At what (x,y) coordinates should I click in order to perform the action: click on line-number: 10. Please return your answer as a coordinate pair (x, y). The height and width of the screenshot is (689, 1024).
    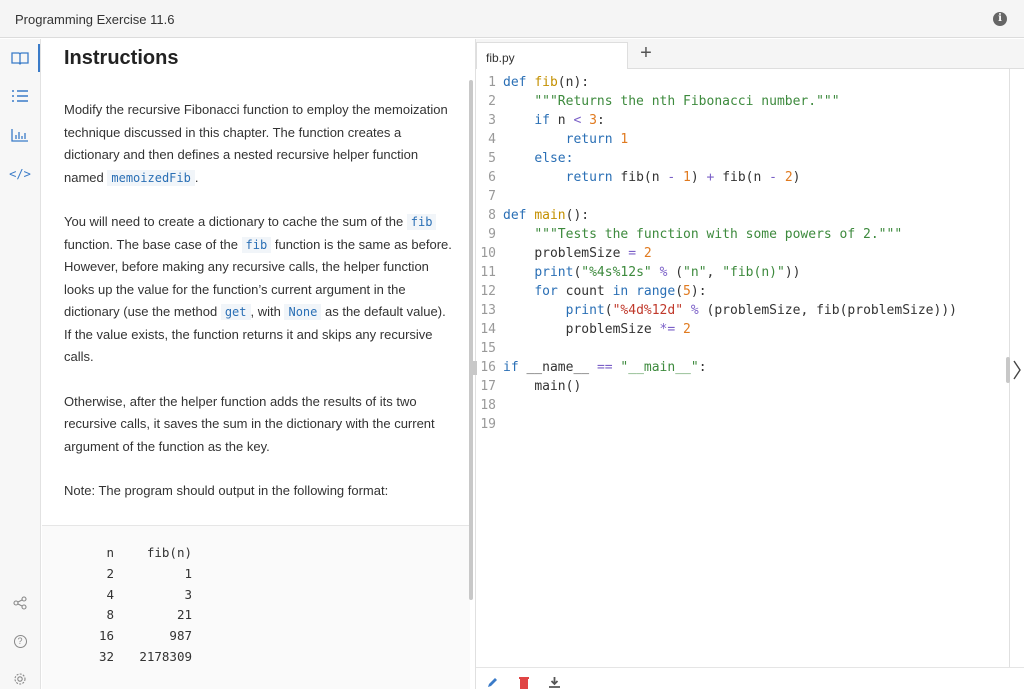
    Looking at the image, I should click on (488, 253).